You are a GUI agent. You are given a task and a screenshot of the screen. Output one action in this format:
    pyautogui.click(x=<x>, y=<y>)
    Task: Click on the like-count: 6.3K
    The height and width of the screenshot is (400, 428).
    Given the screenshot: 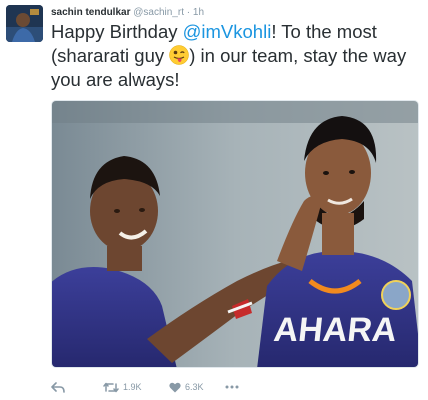 What is the action you would take?
    pyautogui.click(x=194, y=387)
    